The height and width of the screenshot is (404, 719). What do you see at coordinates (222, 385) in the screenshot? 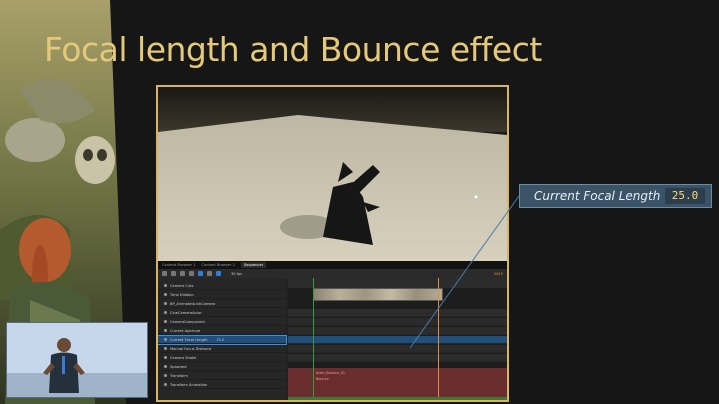
I see `track-row: Transform Animation` at bounding box center [222, 385].